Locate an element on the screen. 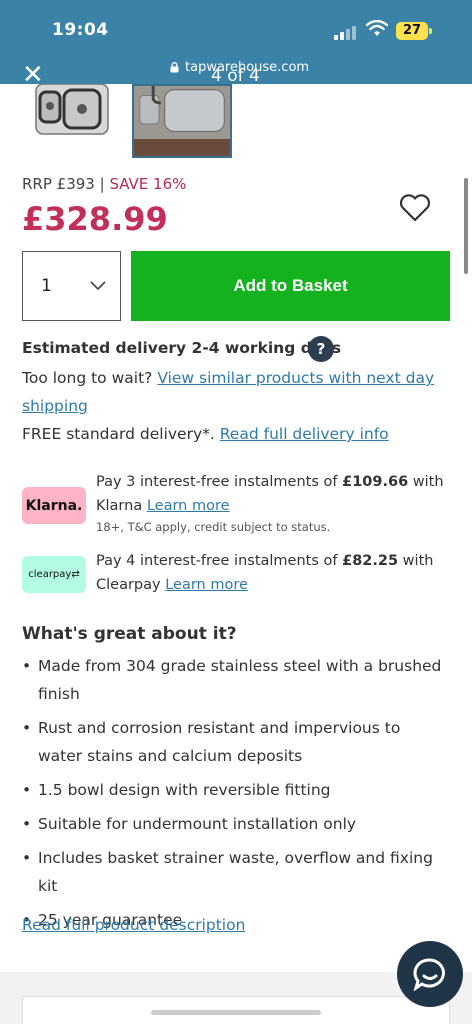 Image resolution: width=472 pixels, height=1024 pixels. chat-icon is located at coordinates (429, 974).